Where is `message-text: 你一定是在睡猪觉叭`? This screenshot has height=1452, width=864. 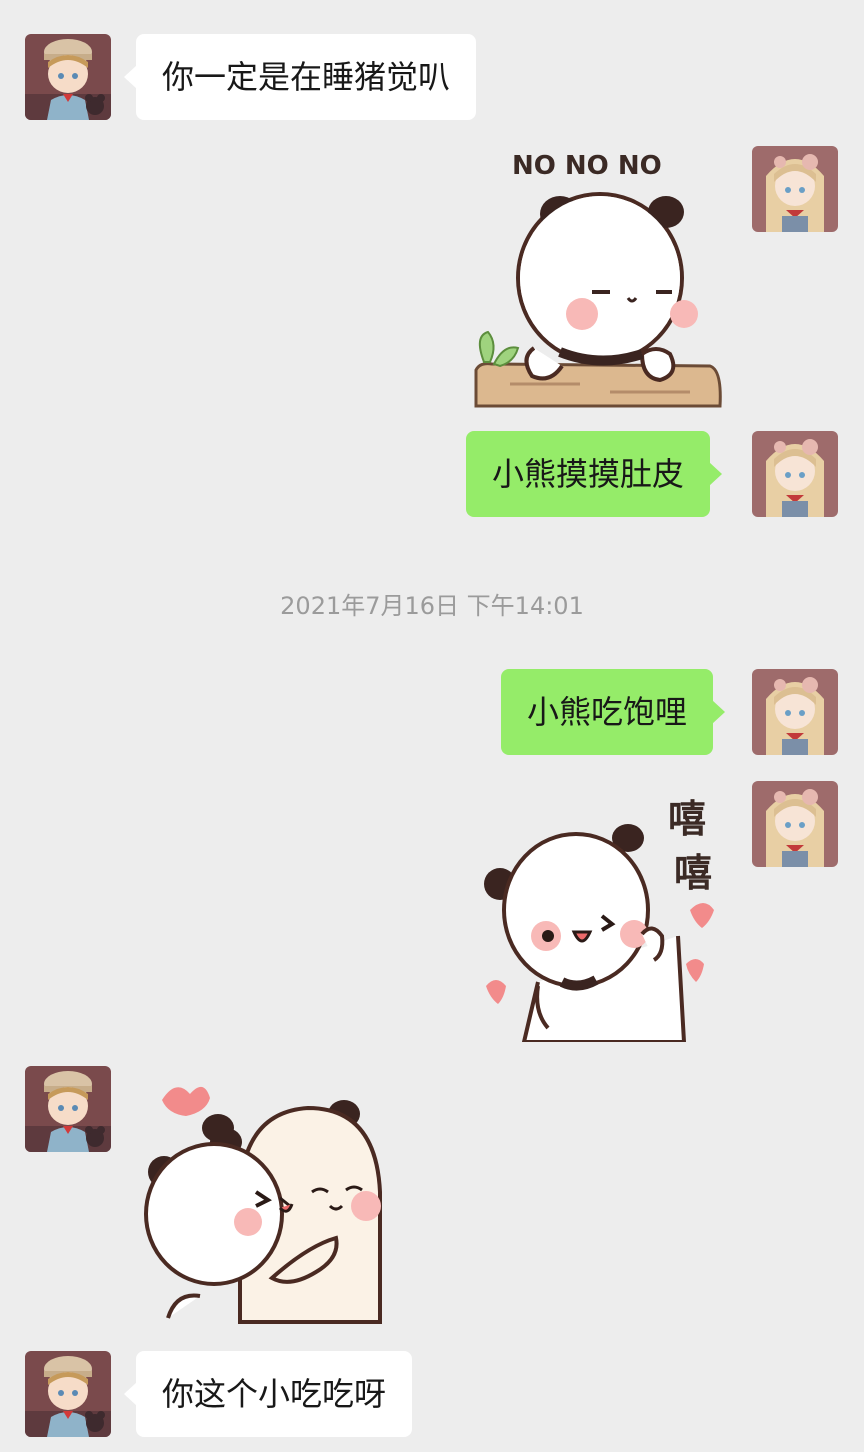 message-text: 你一定是在睡猪觉叭 is located at coordinates (306, 77).